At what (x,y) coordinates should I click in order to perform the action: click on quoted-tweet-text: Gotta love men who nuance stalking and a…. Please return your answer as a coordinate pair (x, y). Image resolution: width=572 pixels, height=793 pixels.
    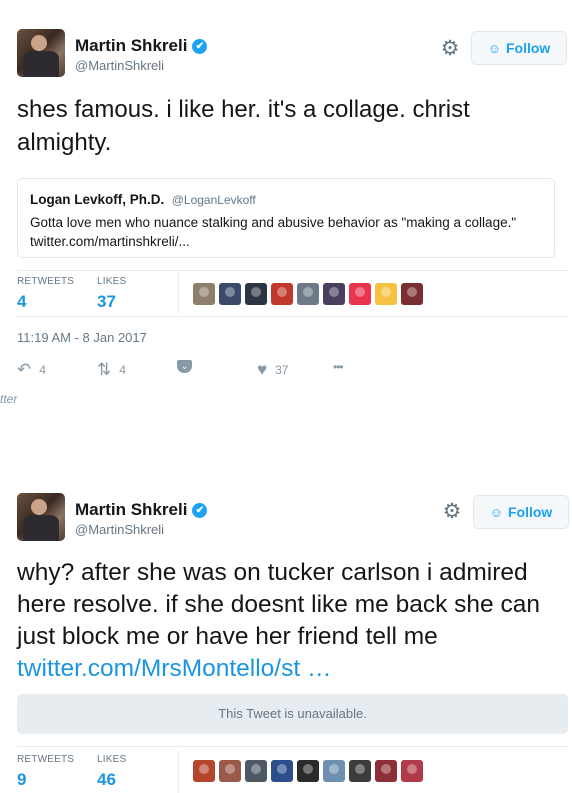
    Looking at the image, I should click on (273, 232).